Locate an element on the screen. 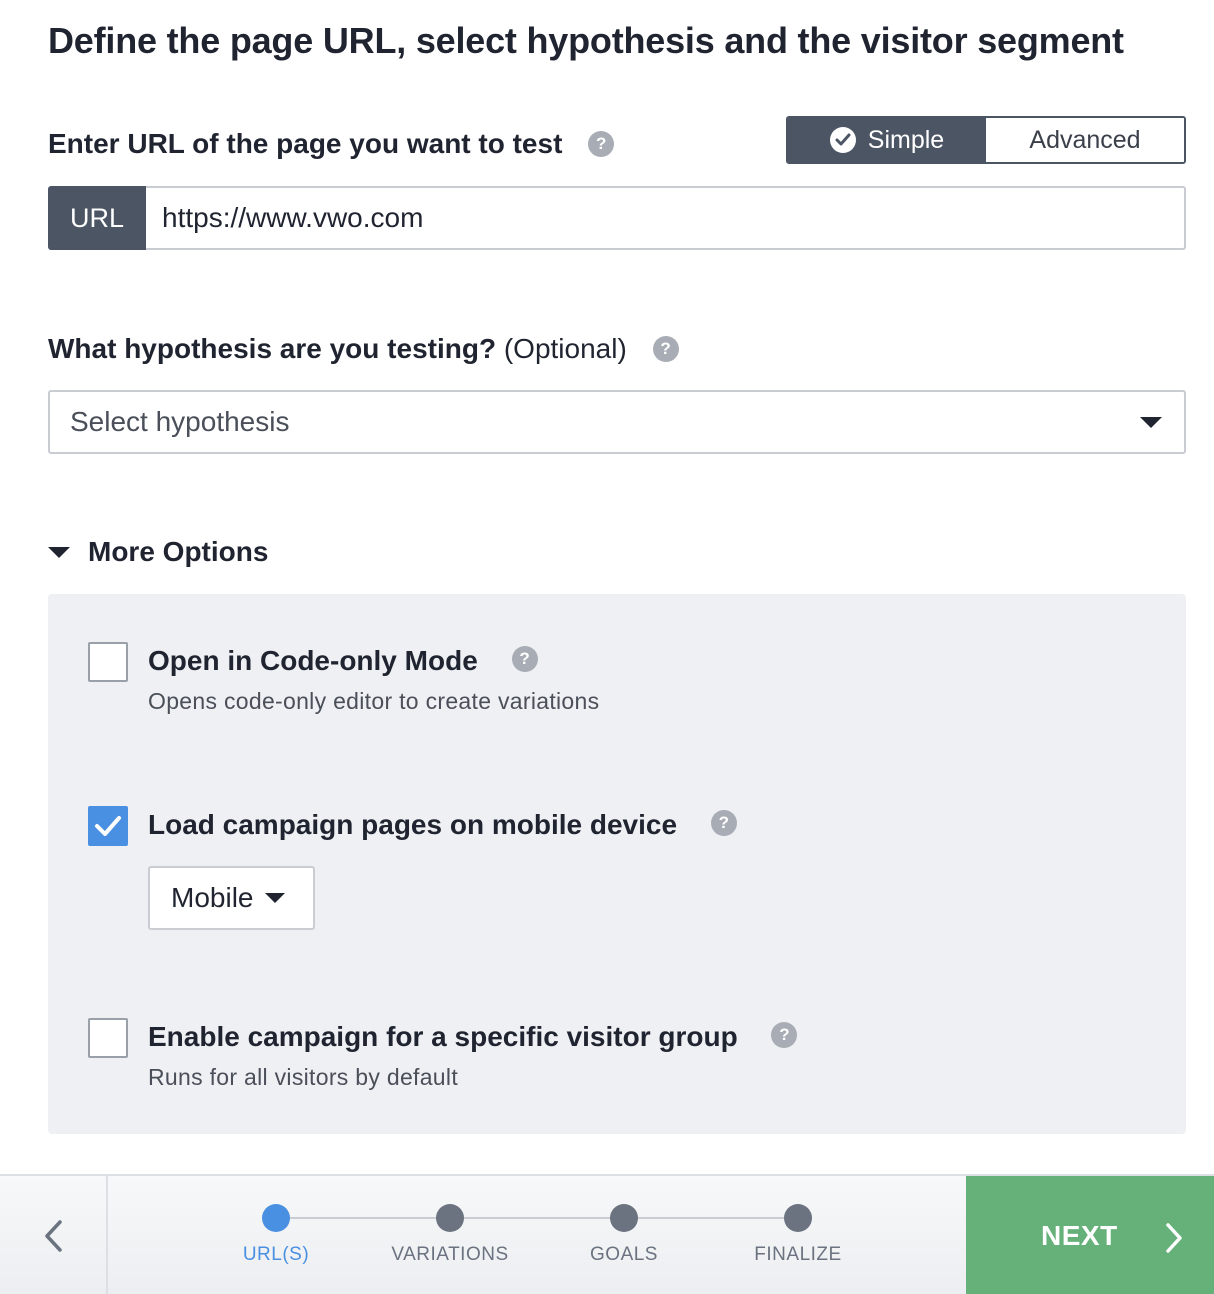 This screenshot has height=1294, width=1214. hypothesis-label: What hypothesis are you testing? is located at coordinates (272, 348).